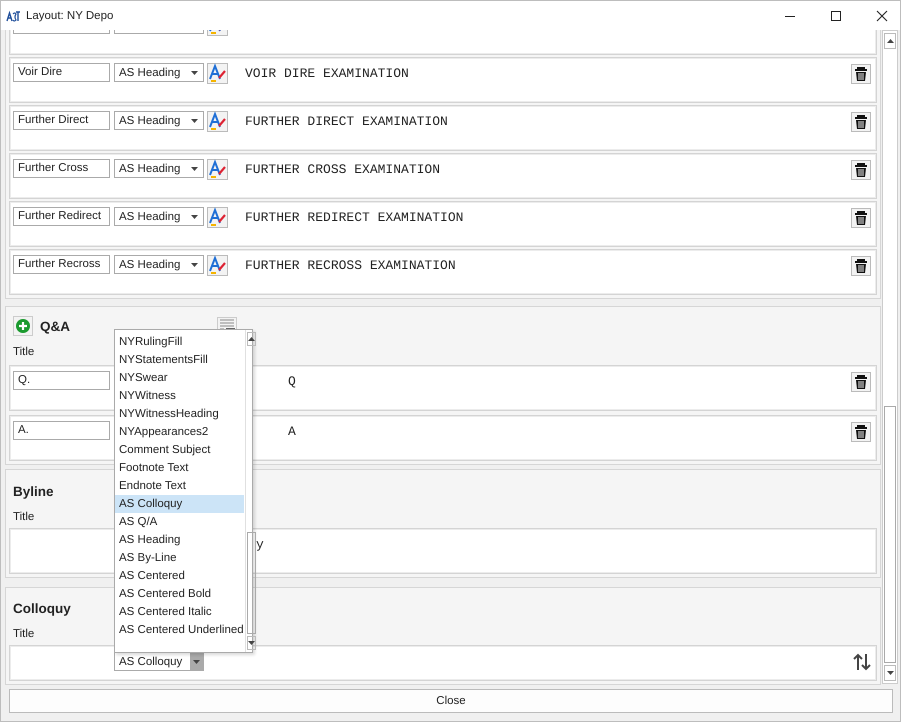 This screenshot has width=901, height=722. Describe the element at coordinates (346, 121) in the screenshot. I see `style-preview: FURTHER DIRECT EXAMINATION` at that location.